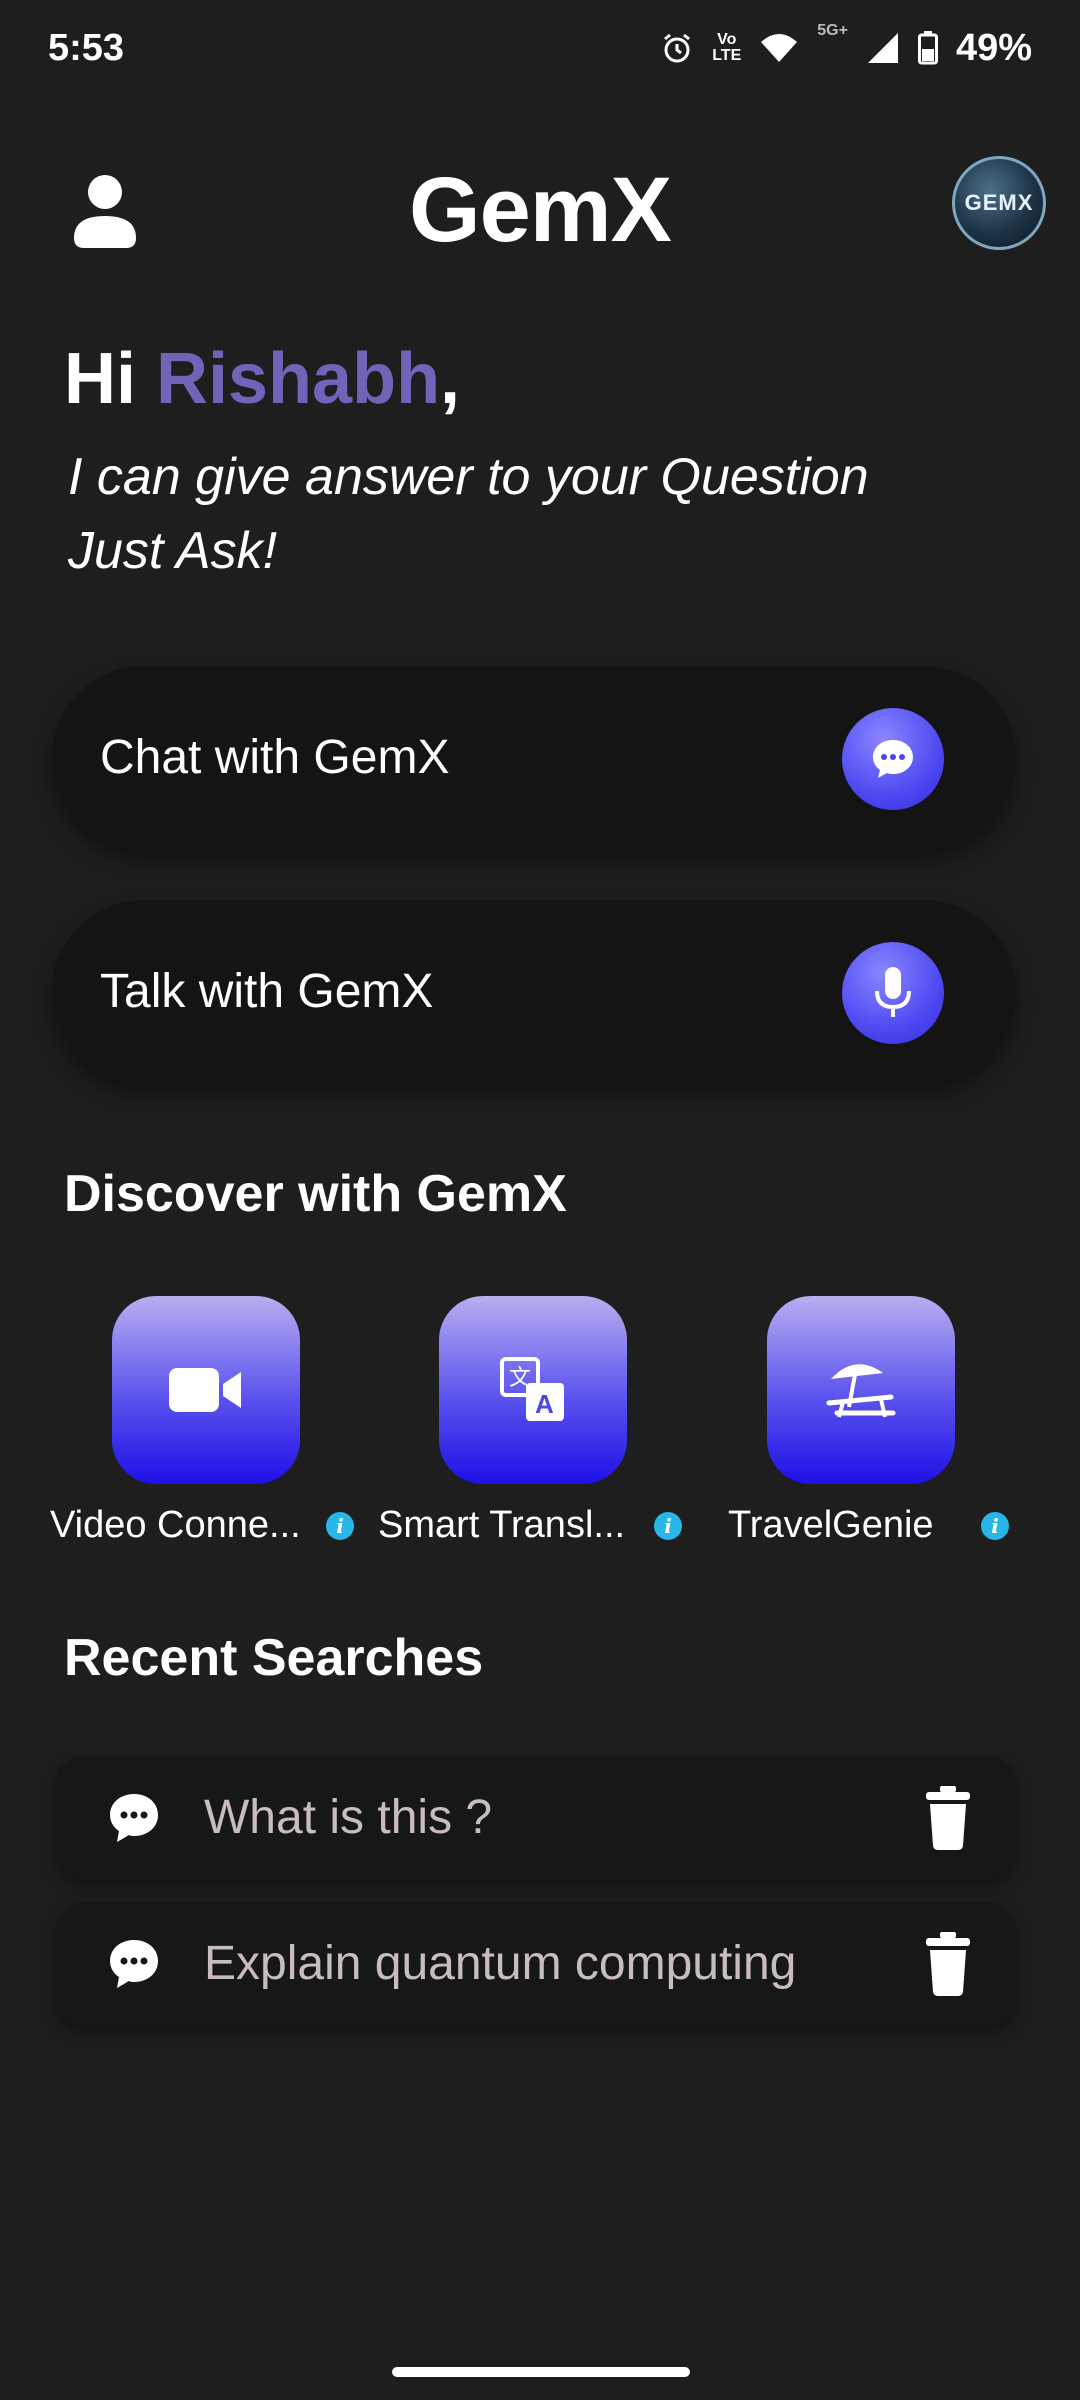 Image resolution: width=1080 pixels, height=2400 pixels. What do you see at coordinates (846, 46) in the screenshot?
I see `status-icons: Vo LTE 5G+ 49%` at bounding box center [846, 46].